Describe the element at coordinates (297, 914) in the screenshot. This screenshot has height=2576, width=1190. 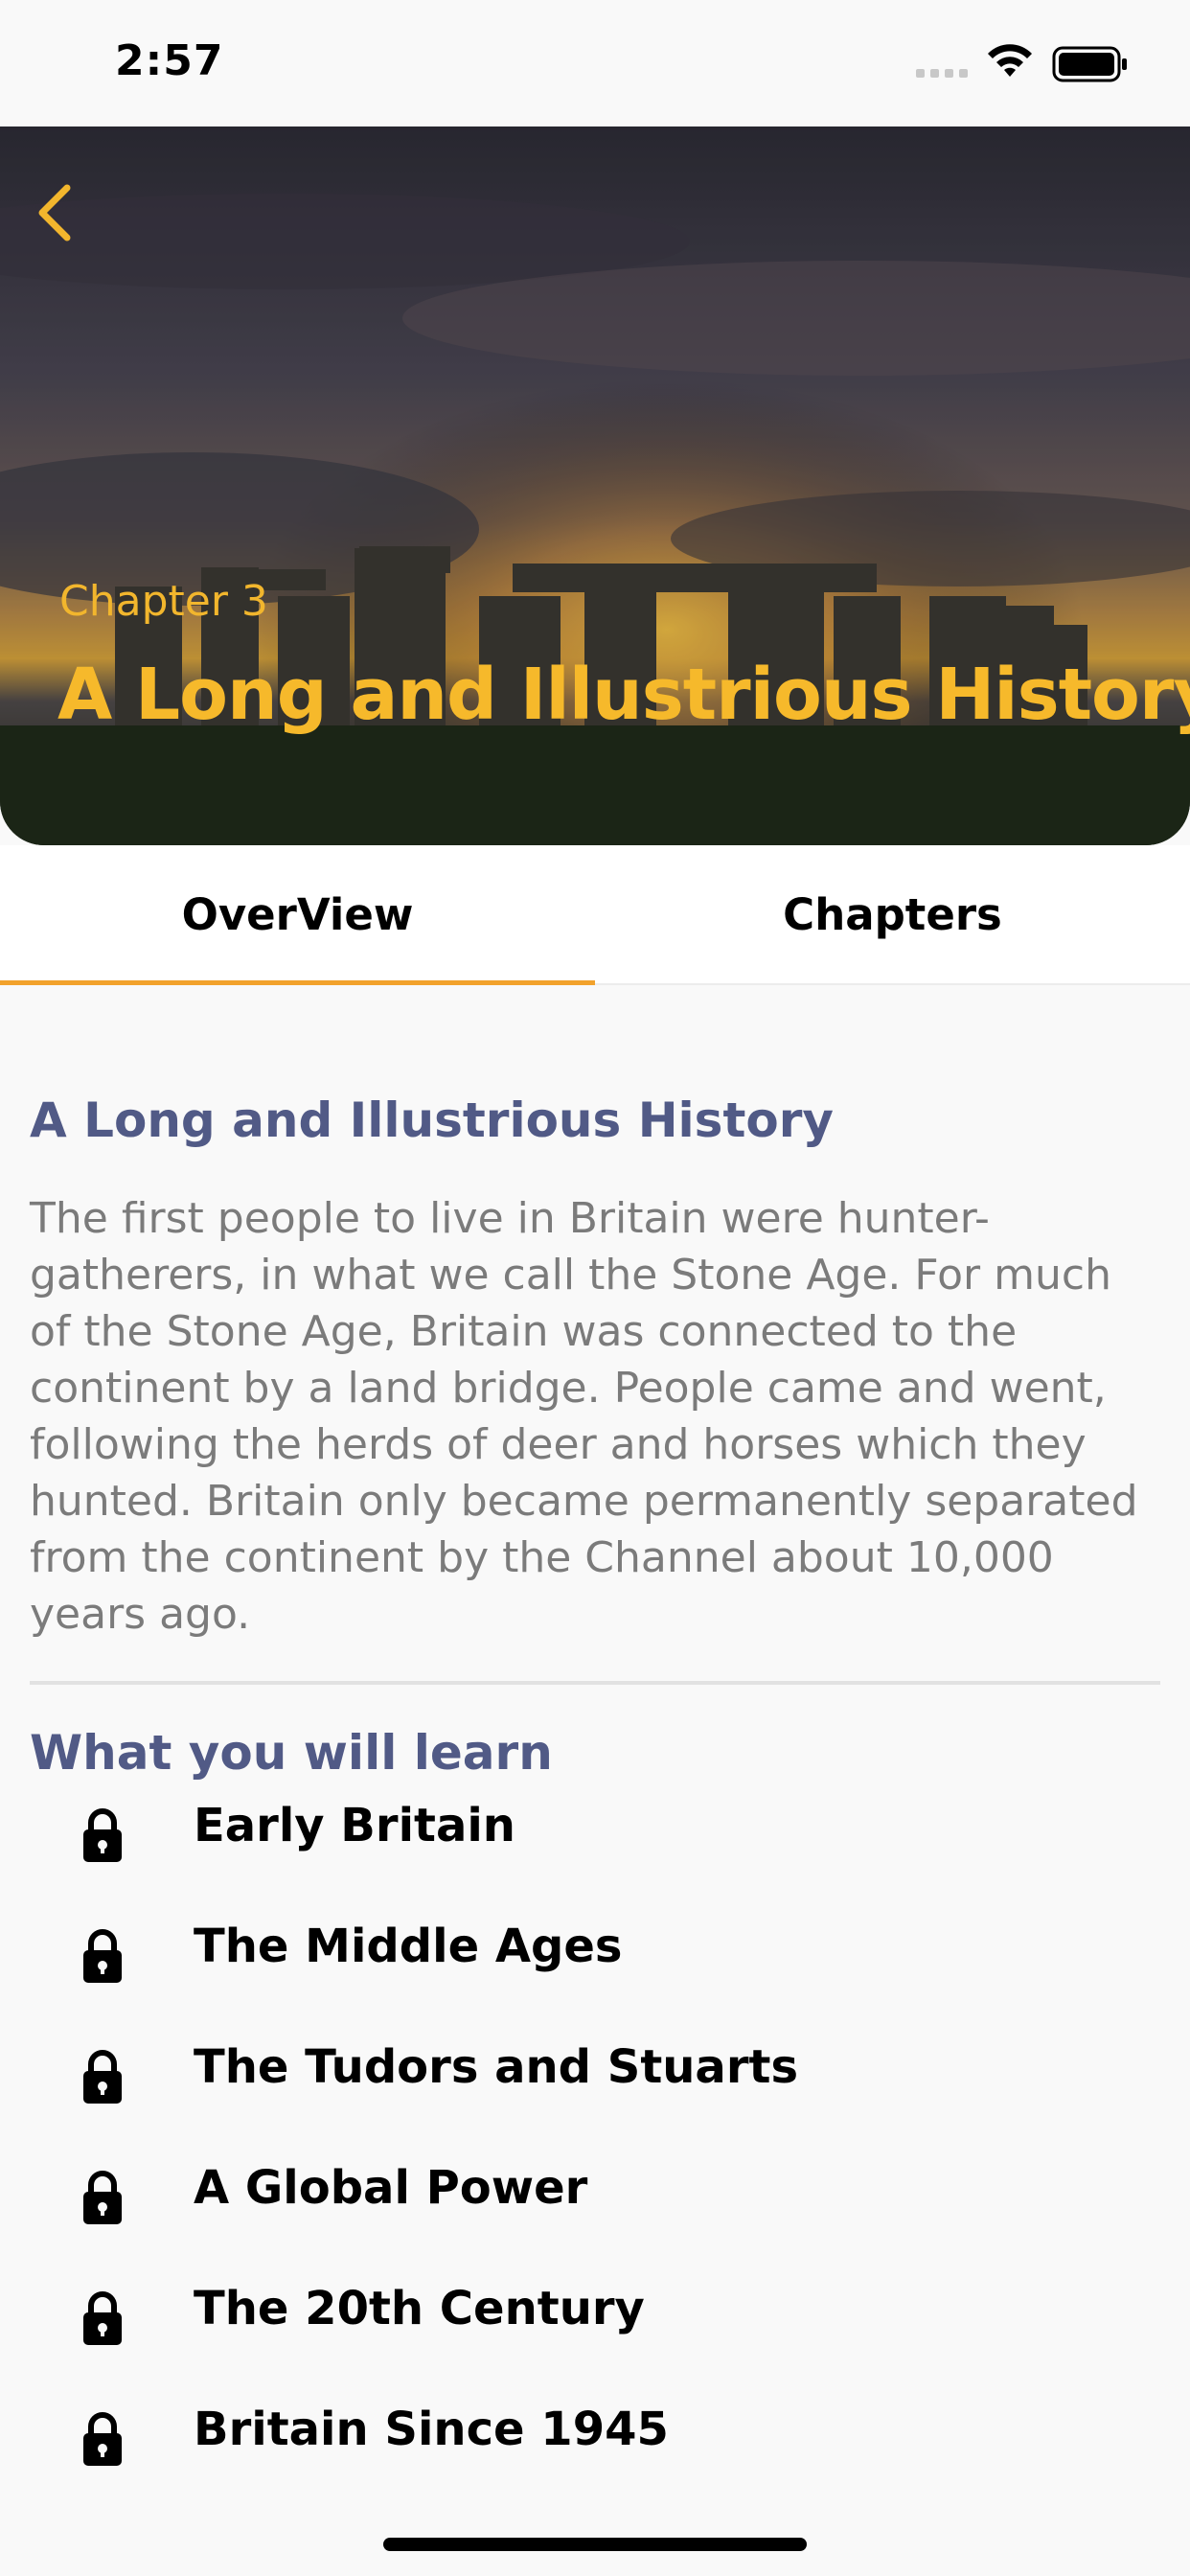
I see `tab-overview: OverView` at that location.